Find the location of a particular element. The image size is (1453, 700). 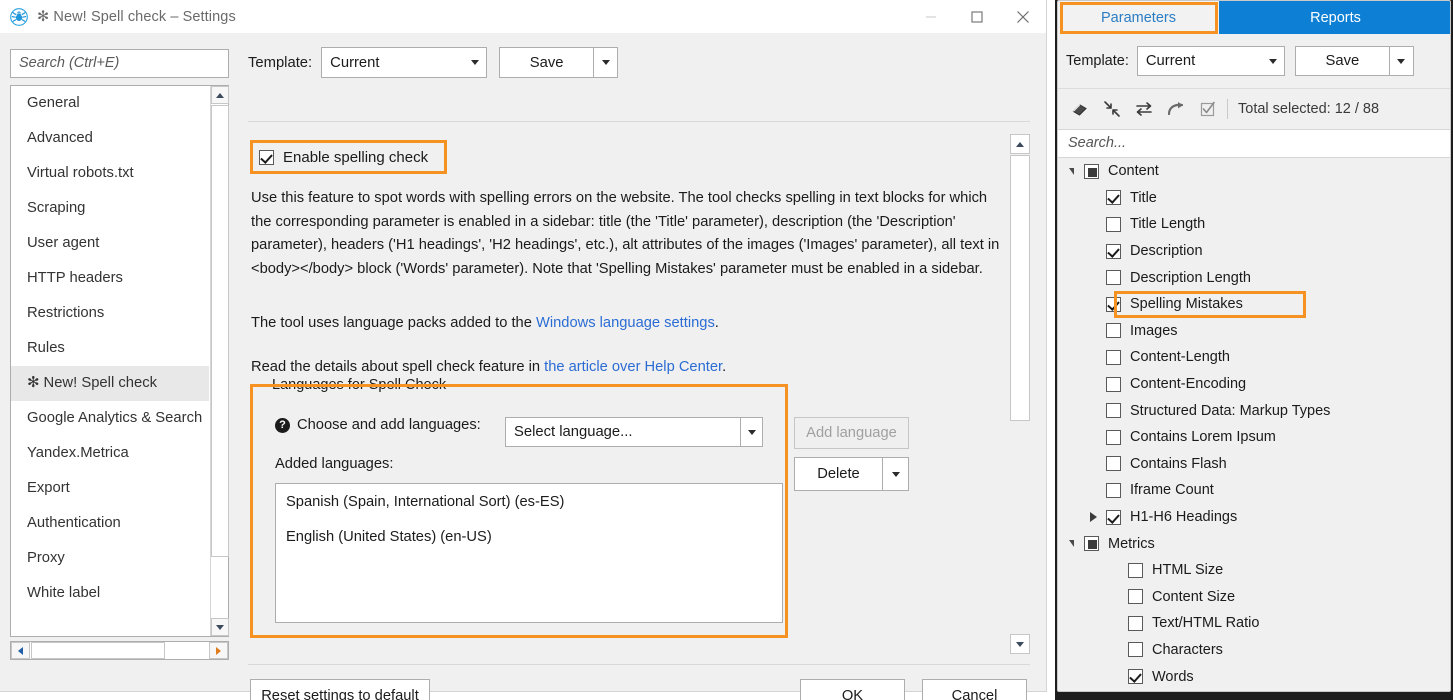

check-all-icon is located at coordinates (1208, 109).